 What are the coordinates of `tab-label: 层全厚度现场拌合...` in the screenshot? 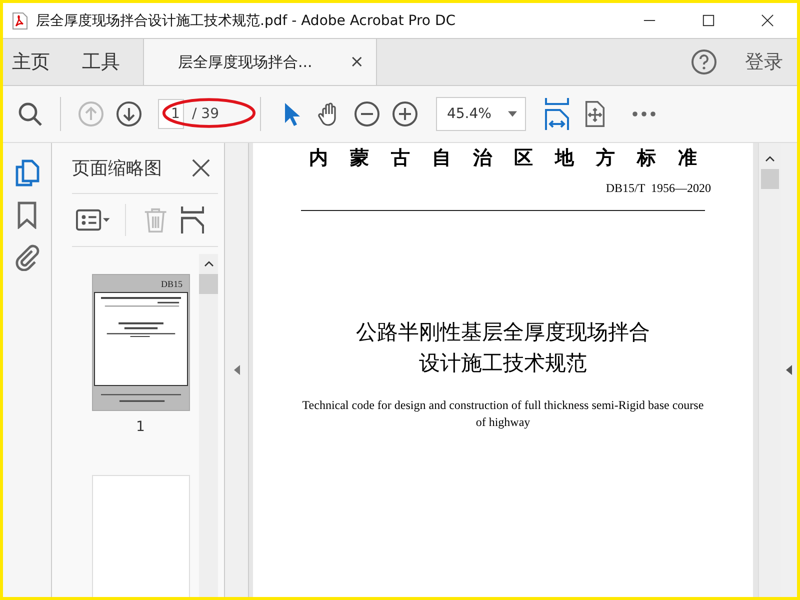 It's located at (245, 62).